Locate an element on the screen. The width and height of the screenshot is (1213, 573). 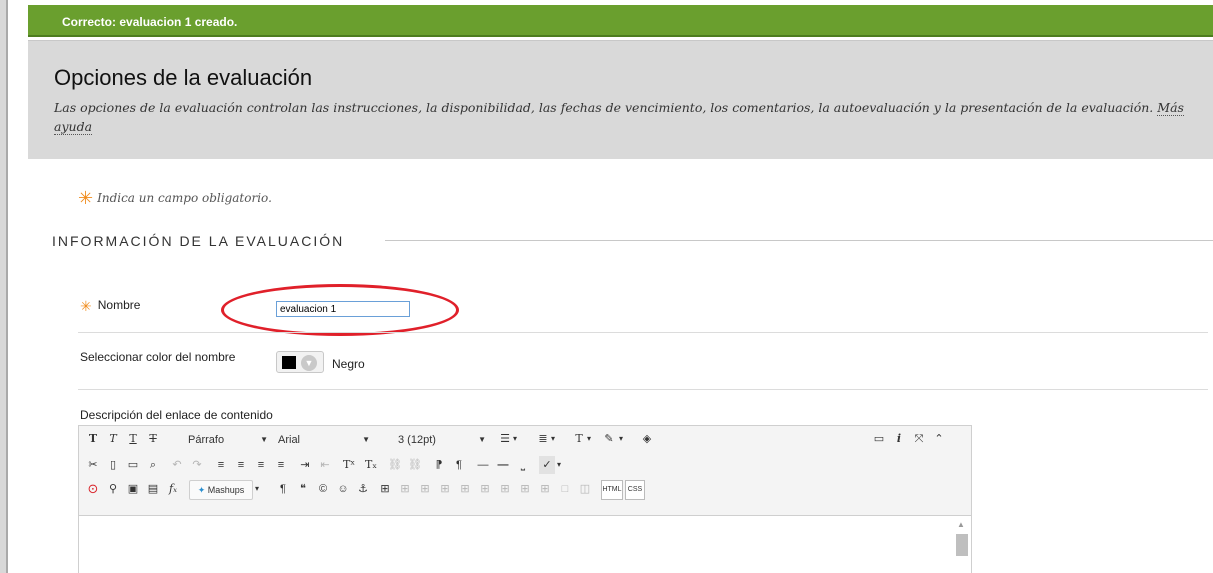
merge-cells-icon: ◫ is located at coordinates (585, 489).